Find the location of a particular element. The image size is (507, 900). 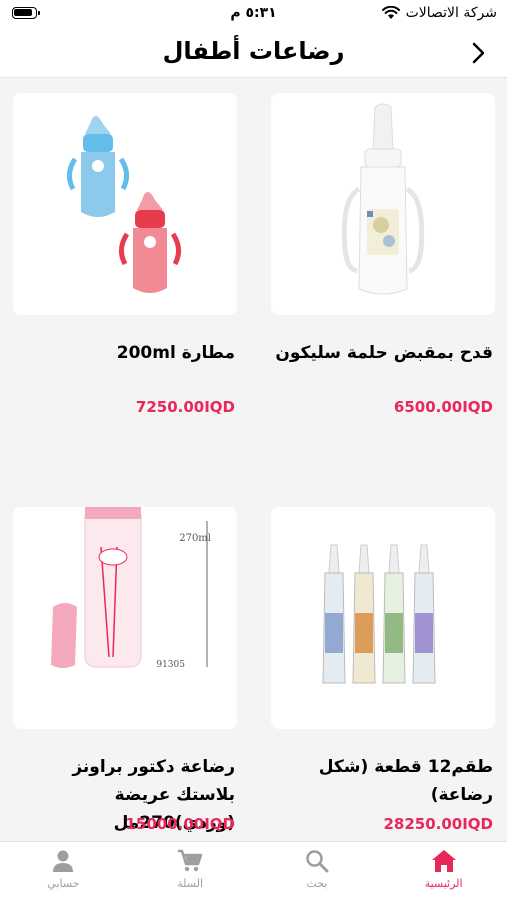

page-title: رضاعات أطفال is located at coordinates (253, 51).